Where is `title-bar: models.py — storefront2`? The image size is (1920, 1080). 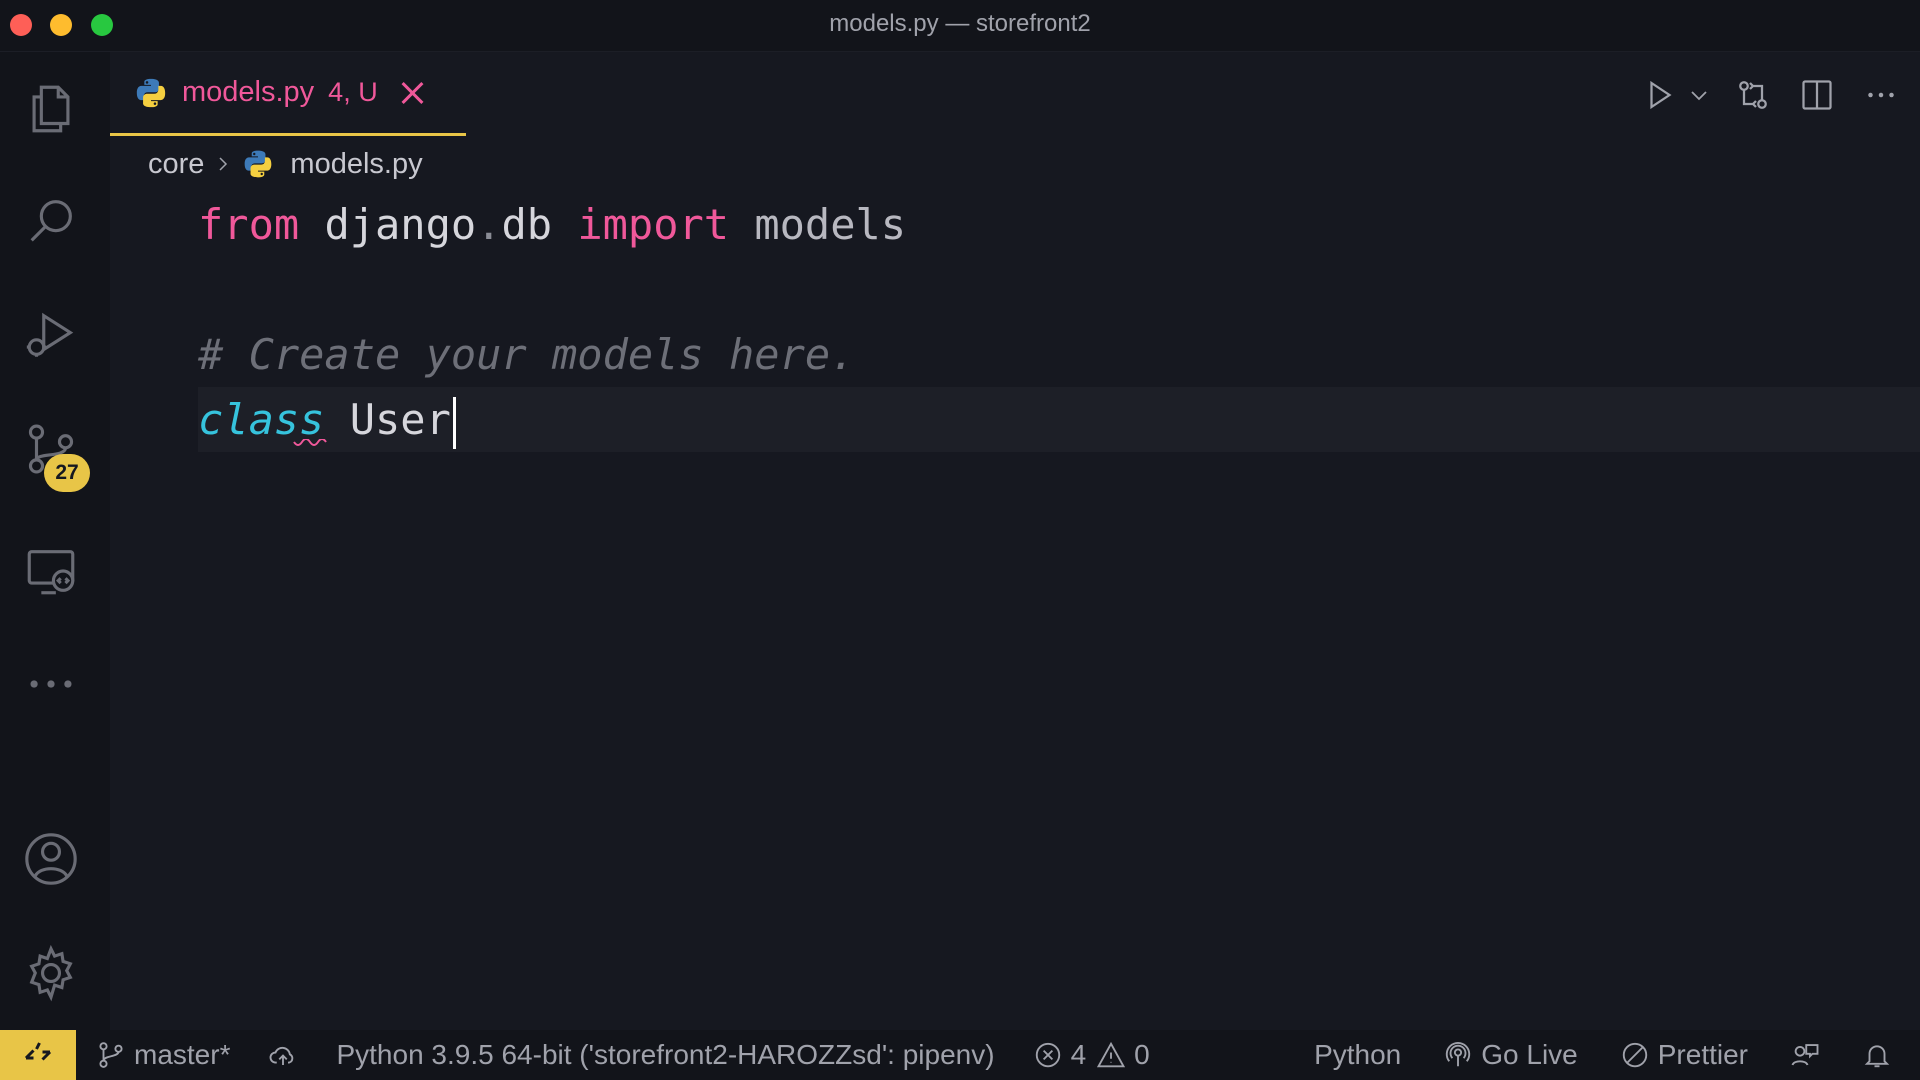
title-bar: models.py — storefront2 is located at coordinates (960, 26).